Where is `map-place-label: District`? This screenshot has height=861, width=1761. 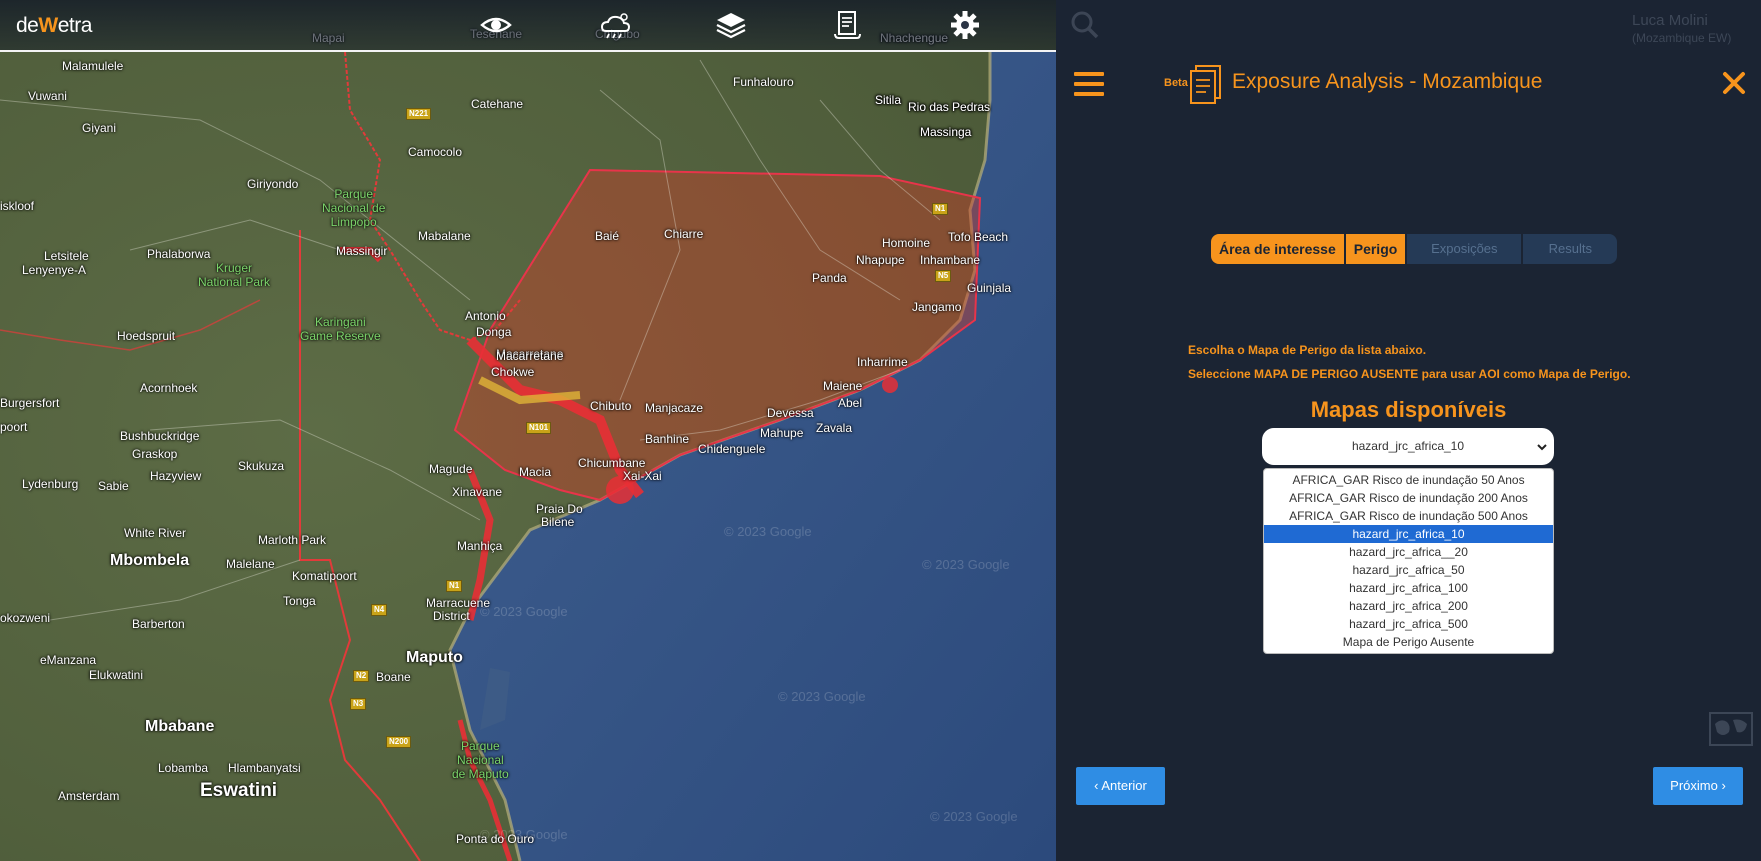 map-place-label: District is located at coordinates (451, 616).